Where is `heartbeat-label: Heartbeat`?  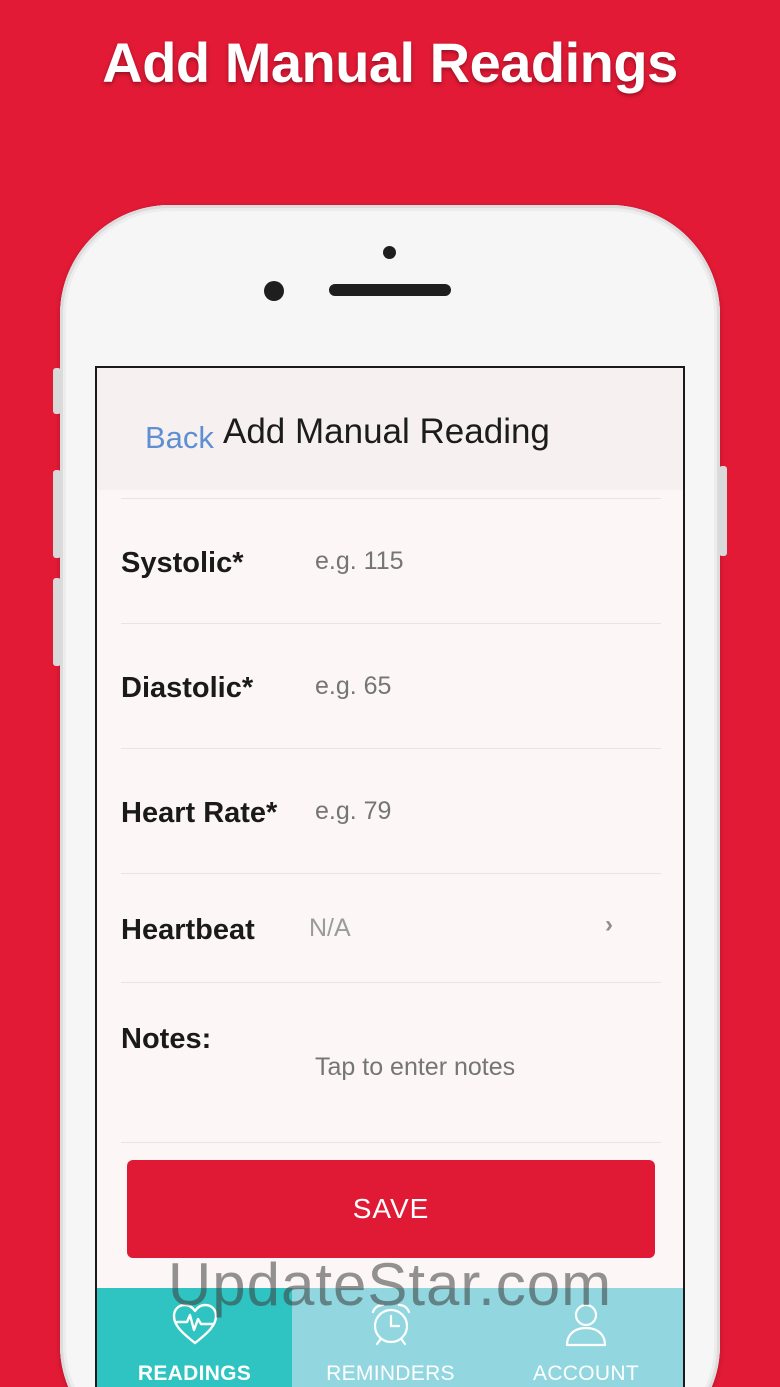 heartbeat-label: Heartbeat is located at coordinates (188, 930).